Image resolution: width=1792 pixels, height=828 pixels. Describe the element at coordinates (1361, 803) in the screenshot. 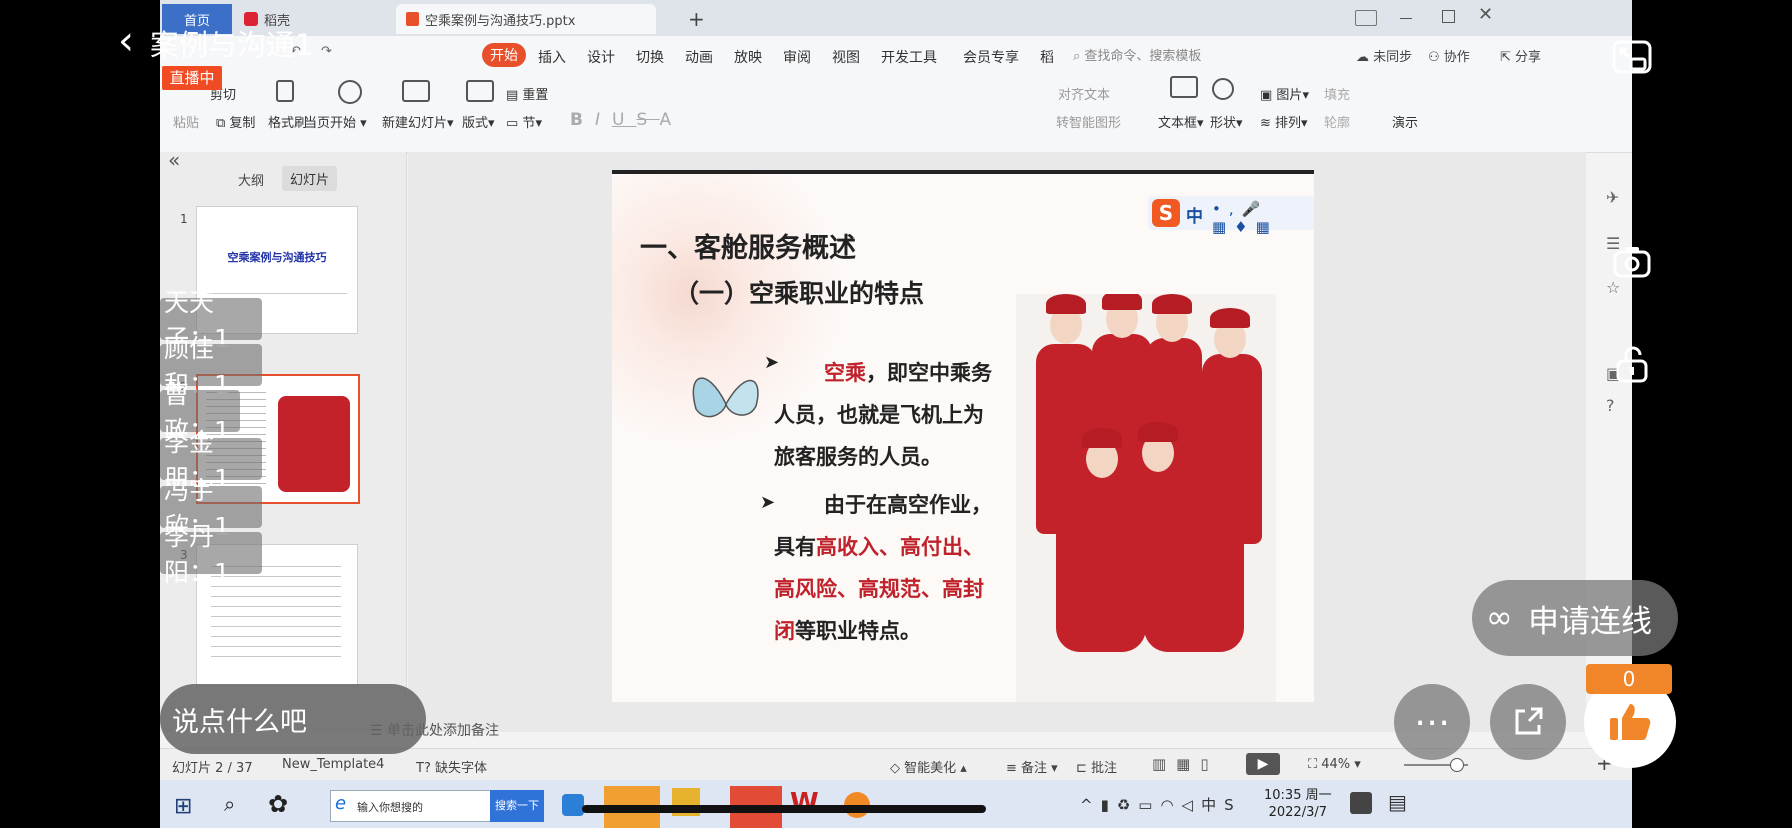

I see `taskbar-notification-app-icon` at that location.